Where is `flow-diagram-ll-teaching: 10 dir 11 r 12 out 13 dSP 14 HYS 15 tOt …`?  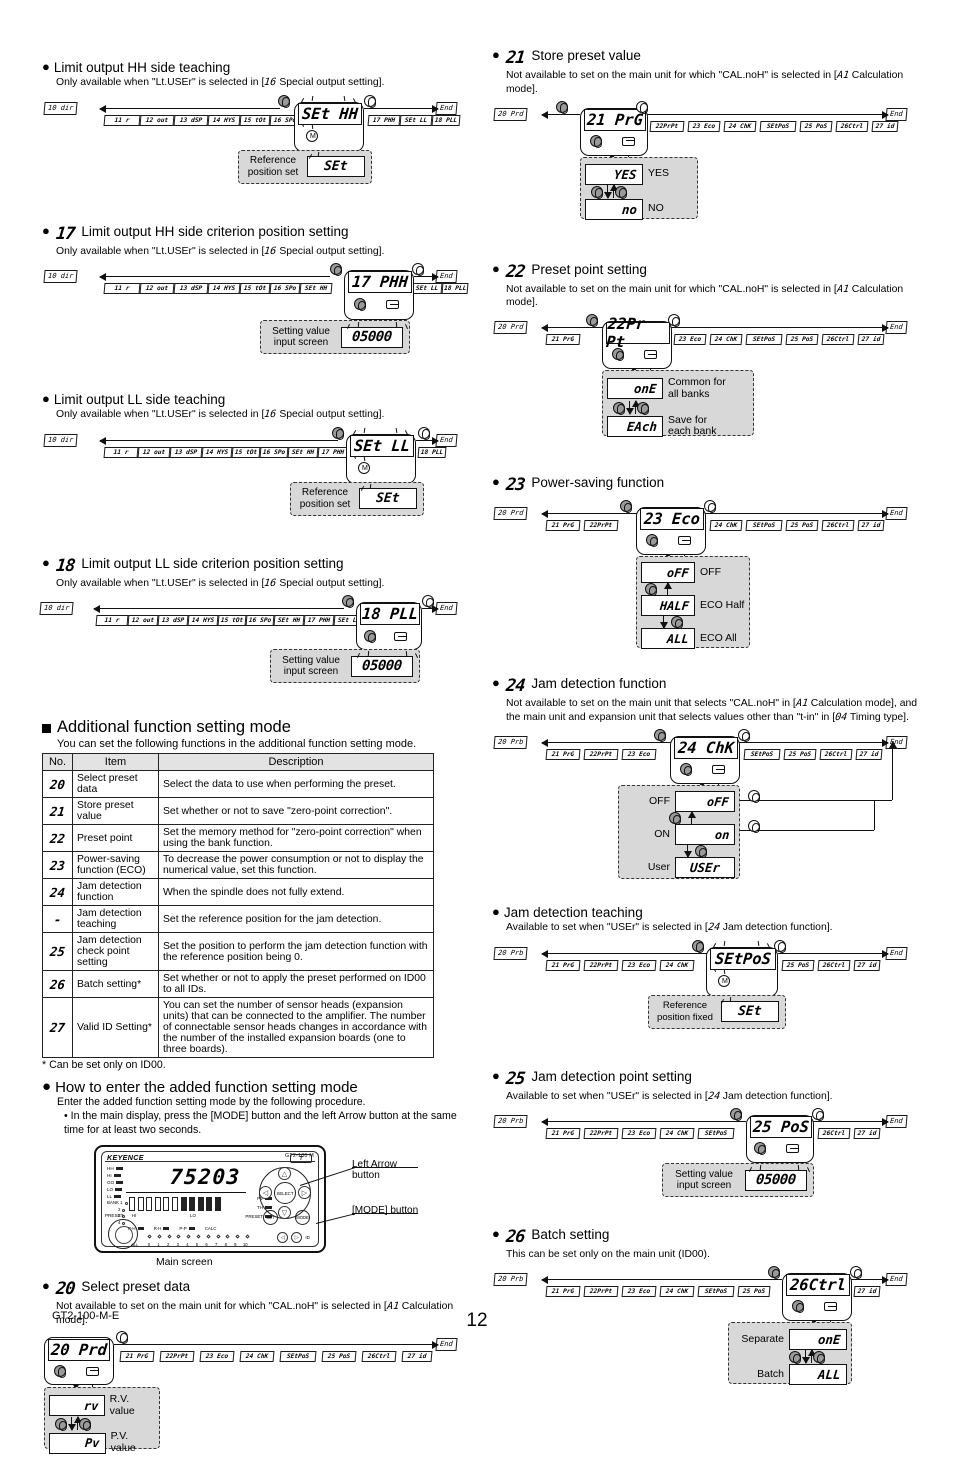 flow-diagram-ll-teaching: 10 dir 11 r 12 out 13 dSP 14 HYS 15 tOt … is located at coordinates (256, 485).